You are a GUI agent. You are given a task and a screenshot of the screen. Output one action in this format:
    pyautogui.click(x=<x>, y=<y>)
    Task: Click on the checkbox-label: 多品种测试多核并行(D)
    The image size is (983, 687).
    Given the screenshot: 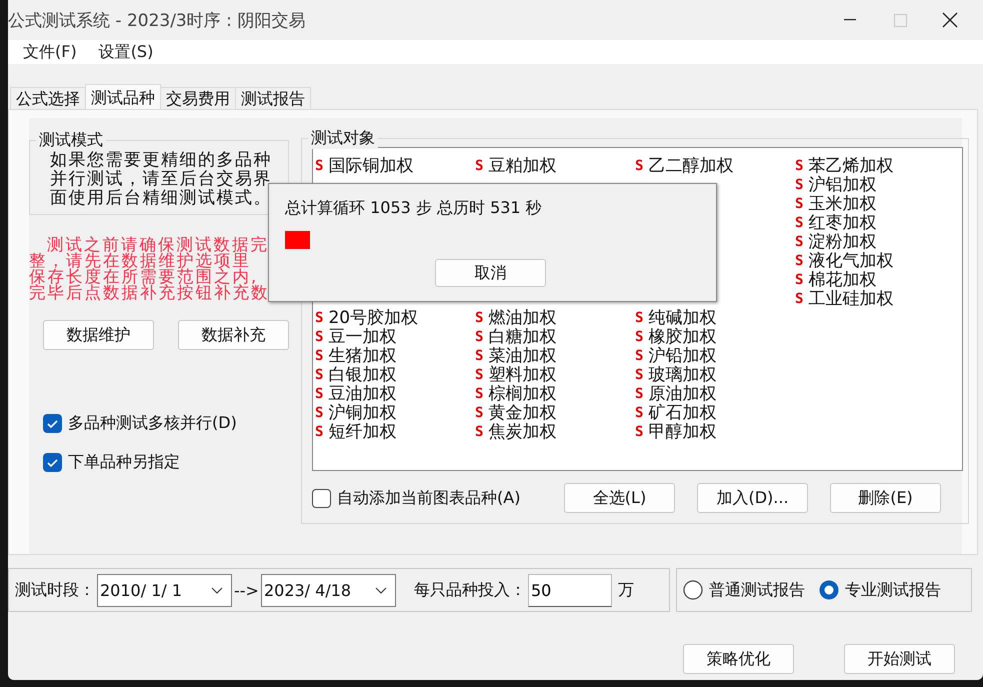 What is the action you would take?
    pyautogui.click(x=152, y=423)
    